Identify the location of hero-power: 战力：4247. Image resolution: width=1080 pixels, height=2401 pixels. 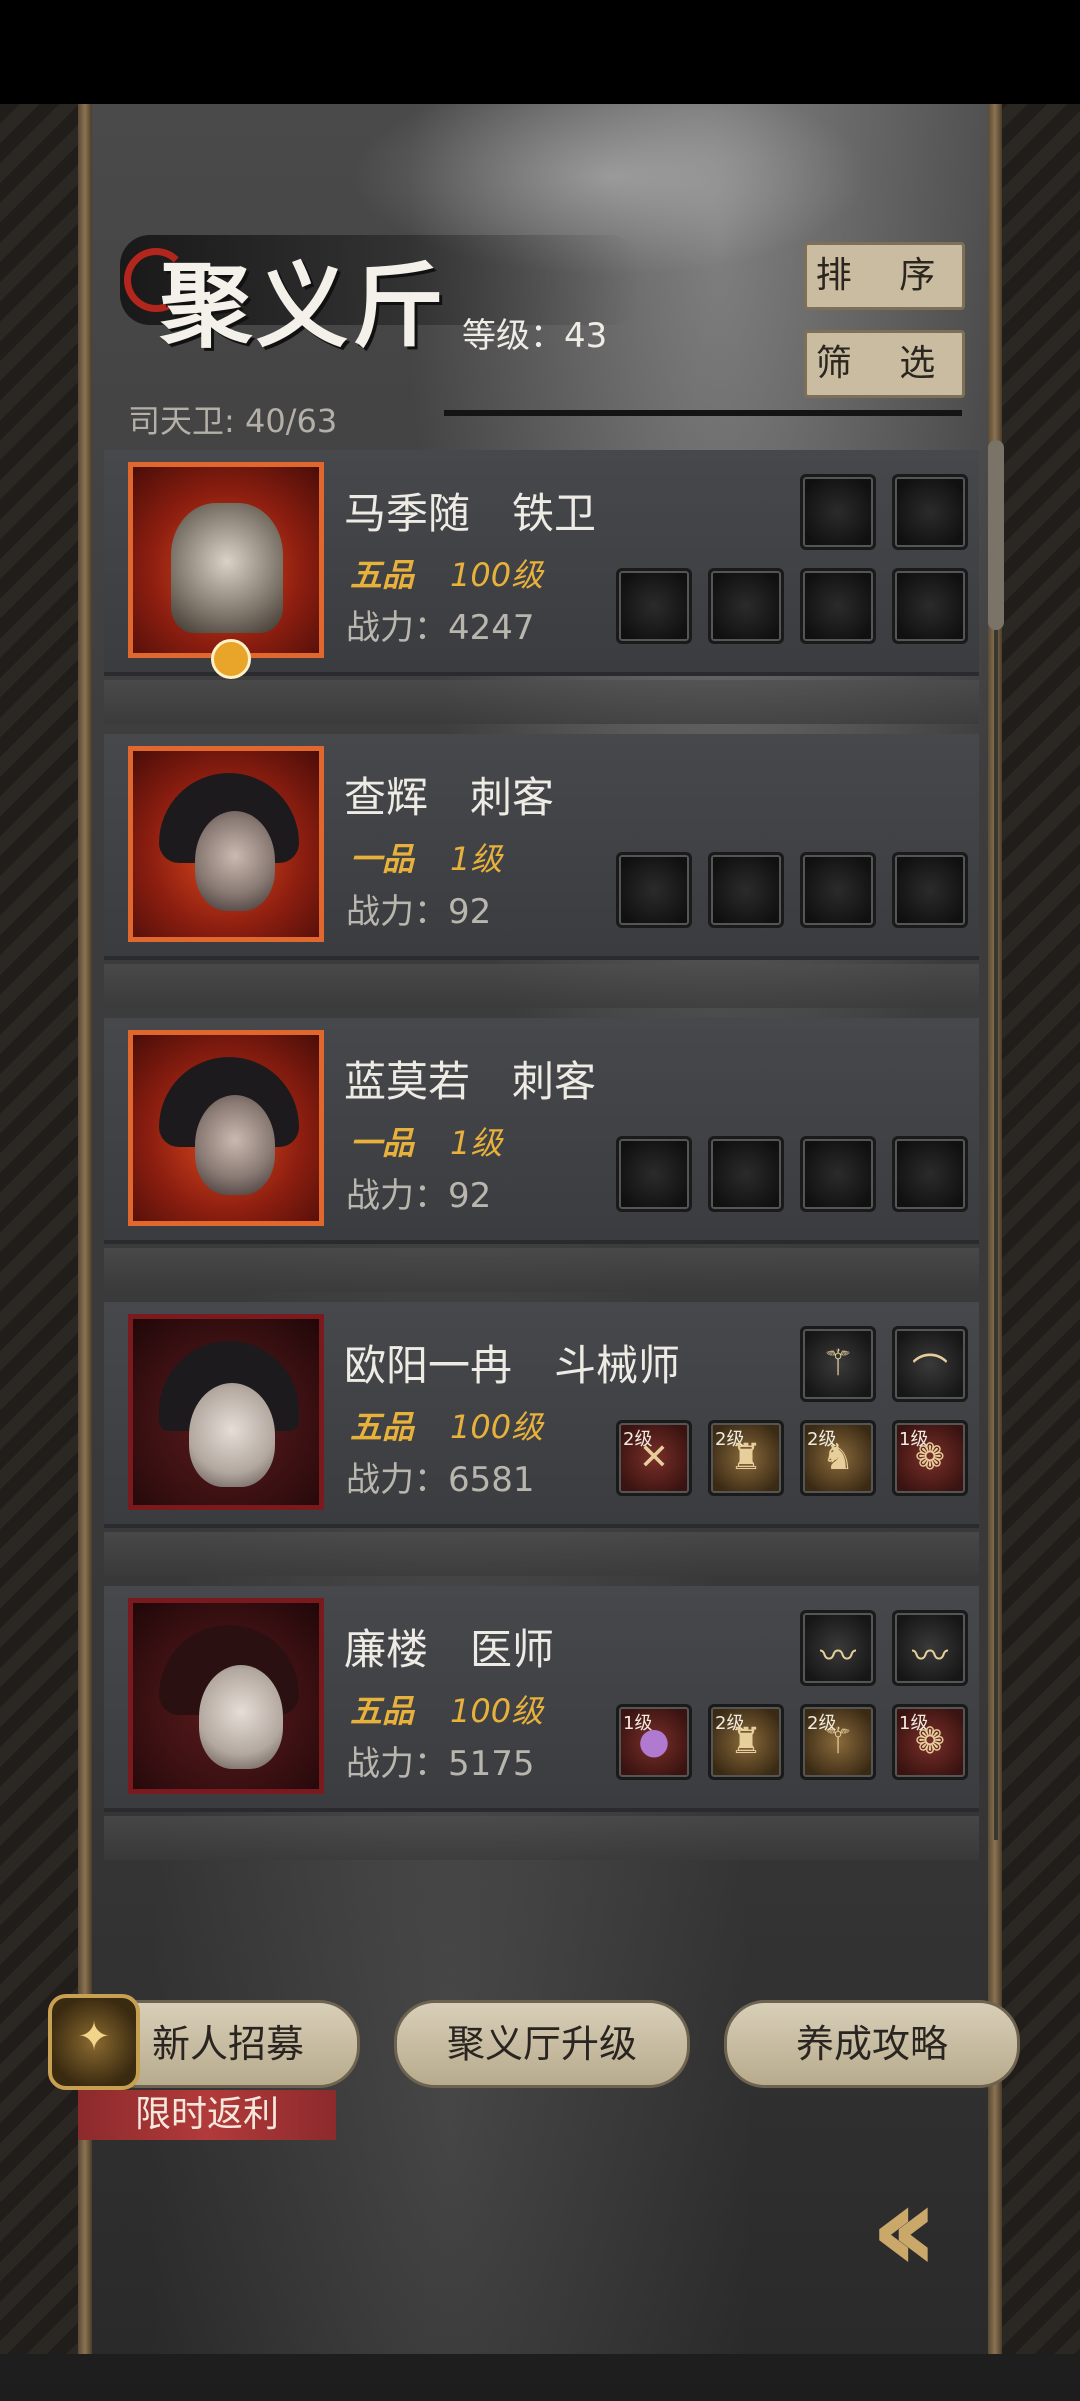
(440, 628).